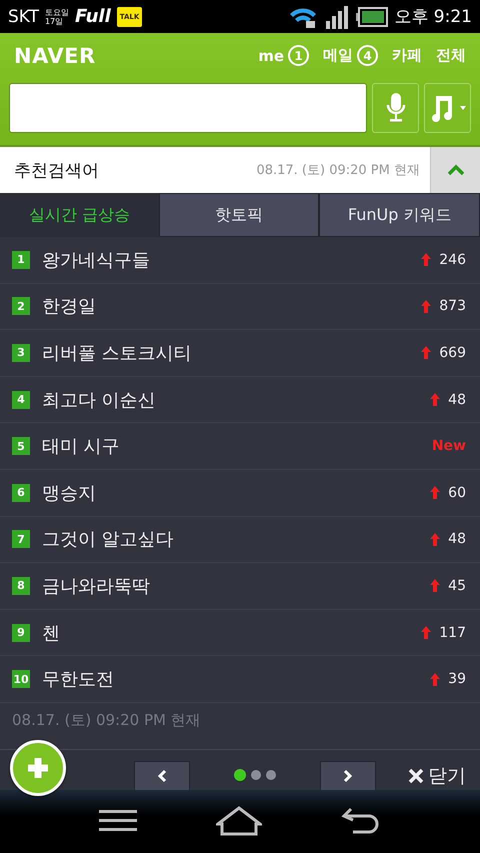 The height and width of the screenshot is (853, 480). What do you see at coordinates (56, 171) in the screenshot?
I see `section-title: 추천검색어` at bounding box center [56, 171].